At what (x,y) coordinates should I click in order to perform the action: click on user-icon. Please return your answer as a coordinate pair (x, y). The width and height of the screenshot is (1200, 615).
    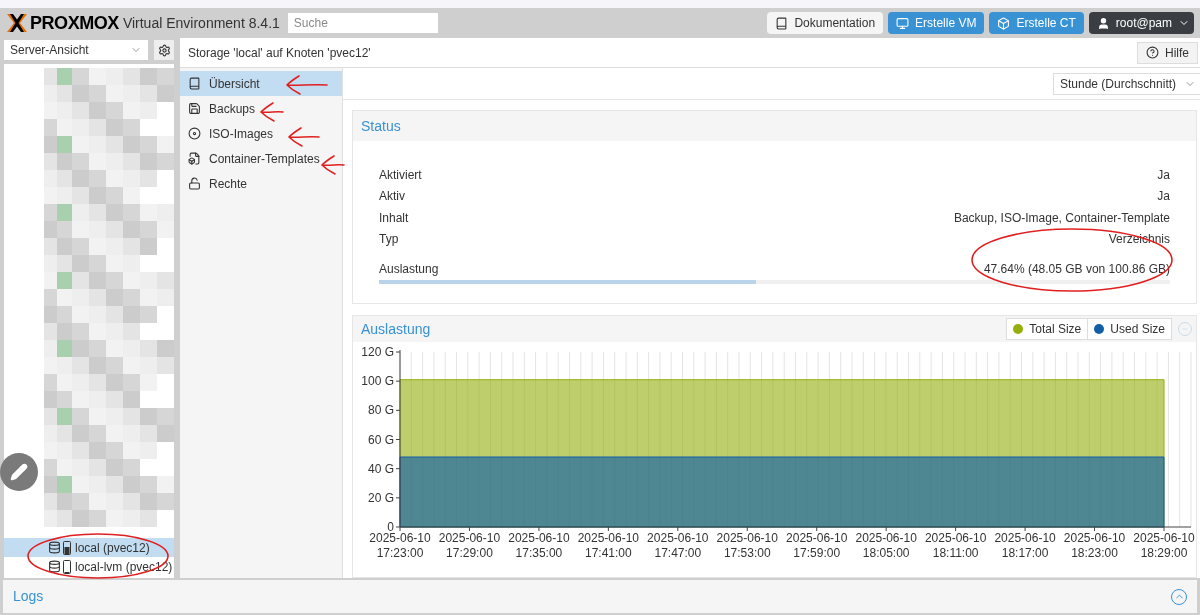
    Looking at the image, I should click on (1103, 23).